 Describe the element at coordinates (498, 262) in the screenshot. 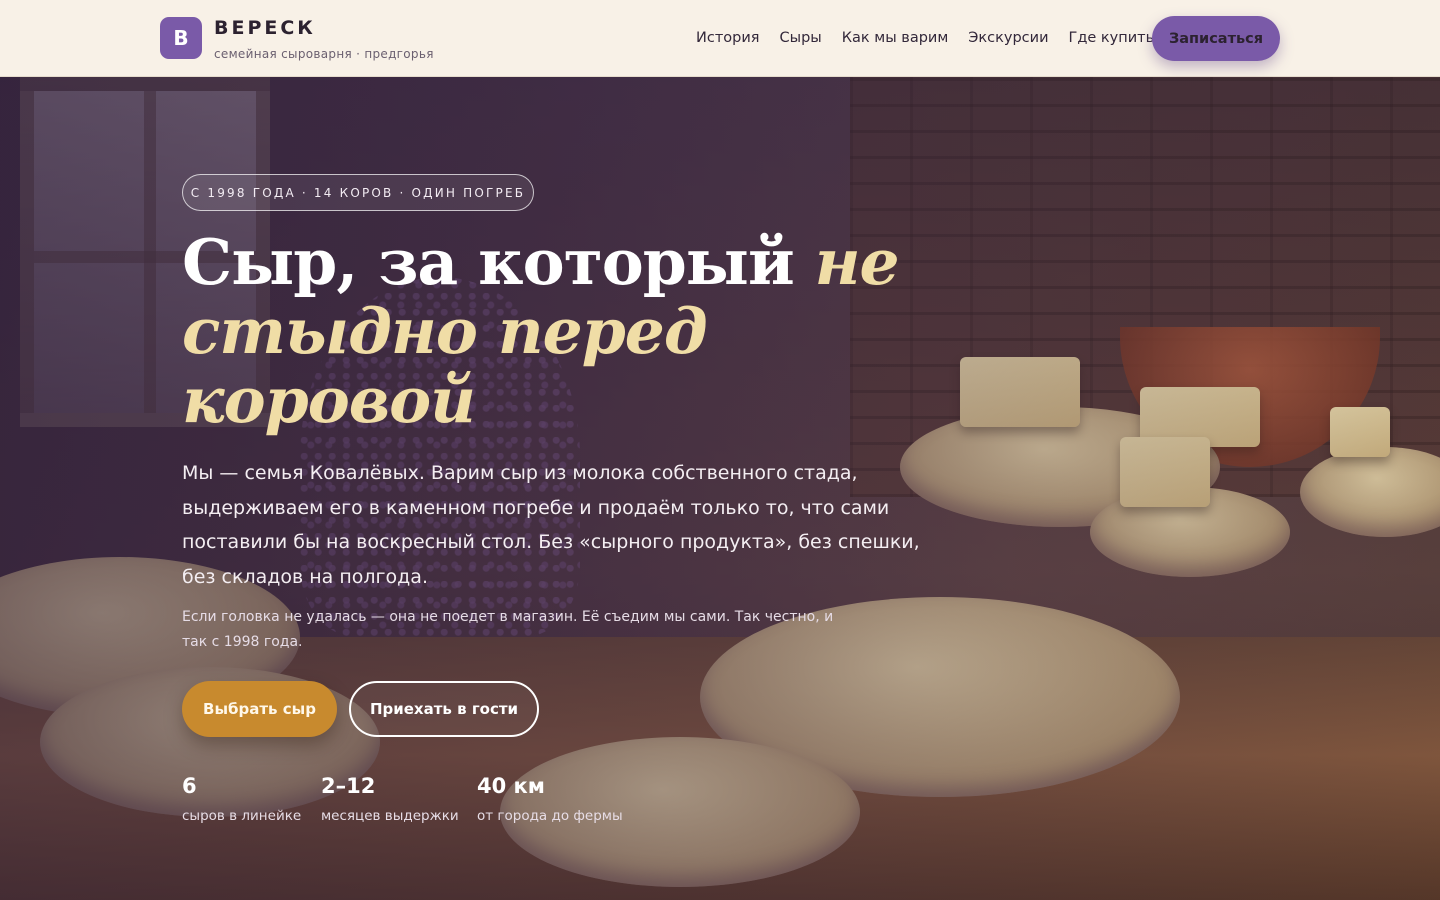

I see `headline-plain: Сыр, за который` at that location.